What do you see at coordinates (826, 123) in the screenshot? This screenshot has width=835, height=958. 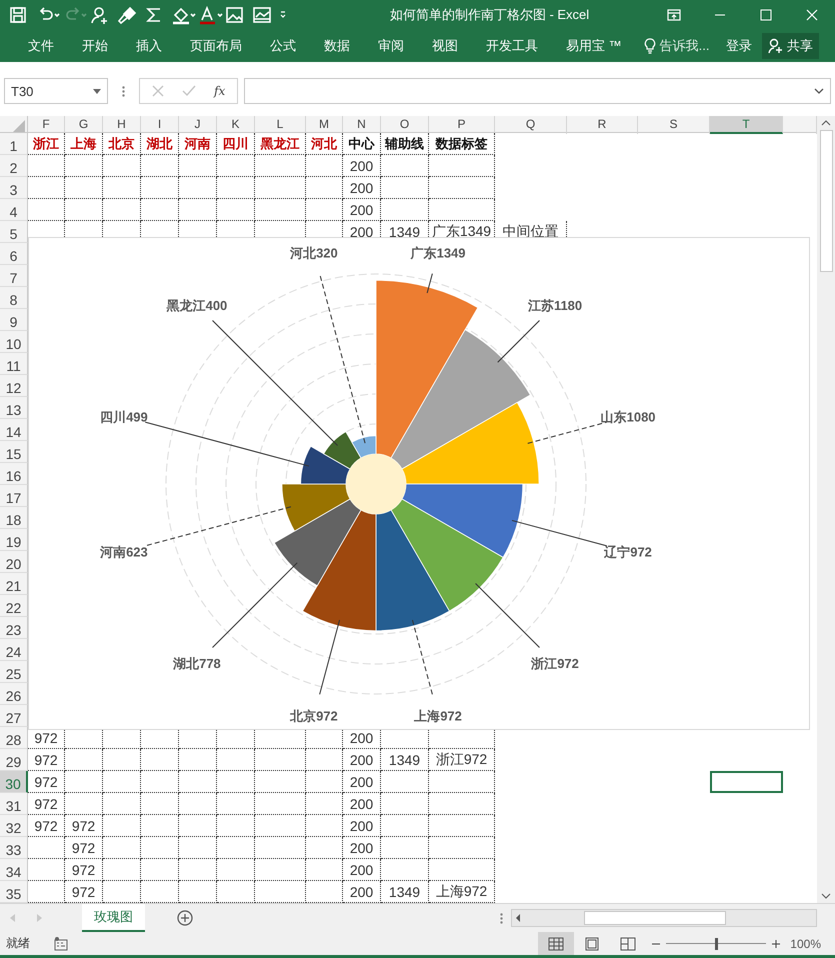 I see `scroll-up-icon` at bounding box center [826, 123].